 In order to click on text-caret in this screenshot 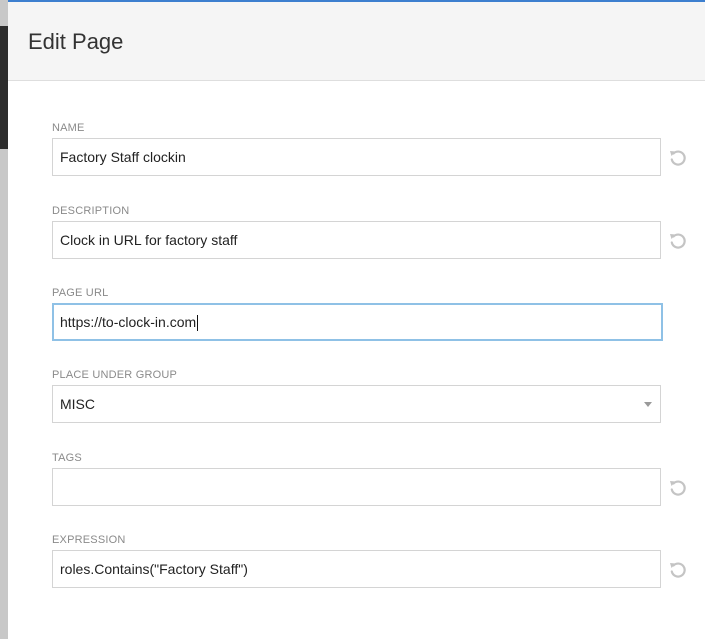, I will do `click(198, 323)`.